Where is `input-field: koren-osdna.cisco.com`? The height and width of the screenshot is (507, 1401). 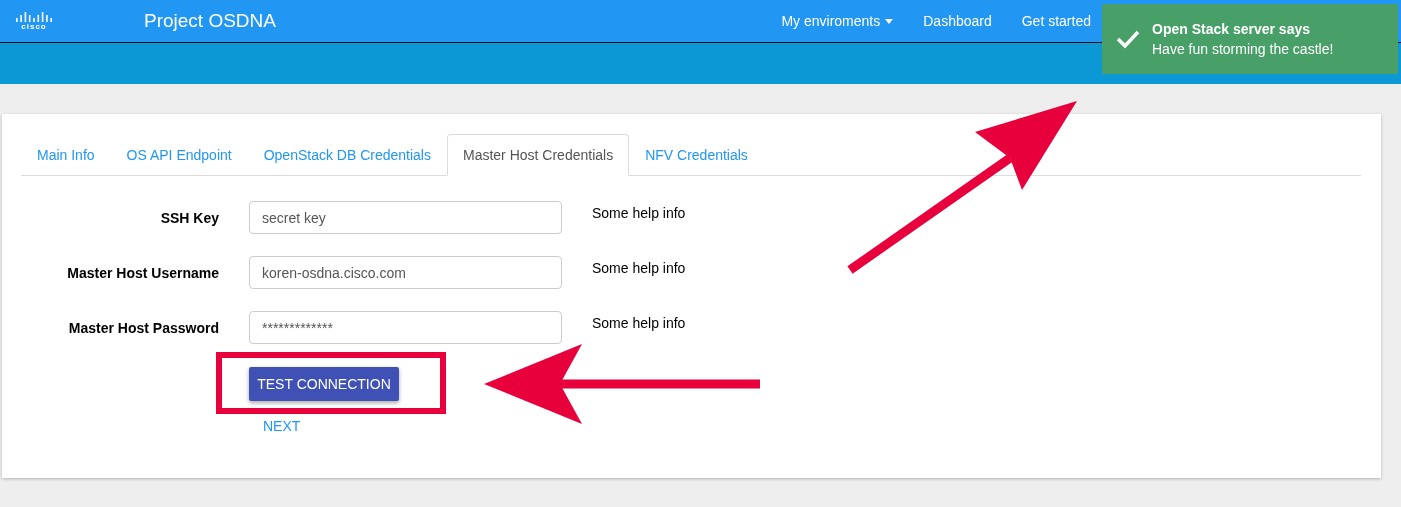
input-field: koren-osdna.cisco.com is located at coordinates (405, 272).